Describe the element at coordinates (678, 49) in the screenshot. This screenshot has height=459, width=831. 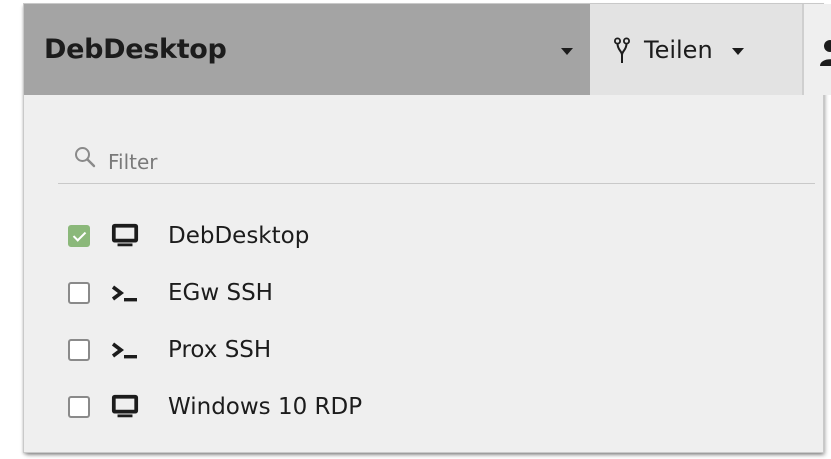
I see `share-label: Teilen` at that location.